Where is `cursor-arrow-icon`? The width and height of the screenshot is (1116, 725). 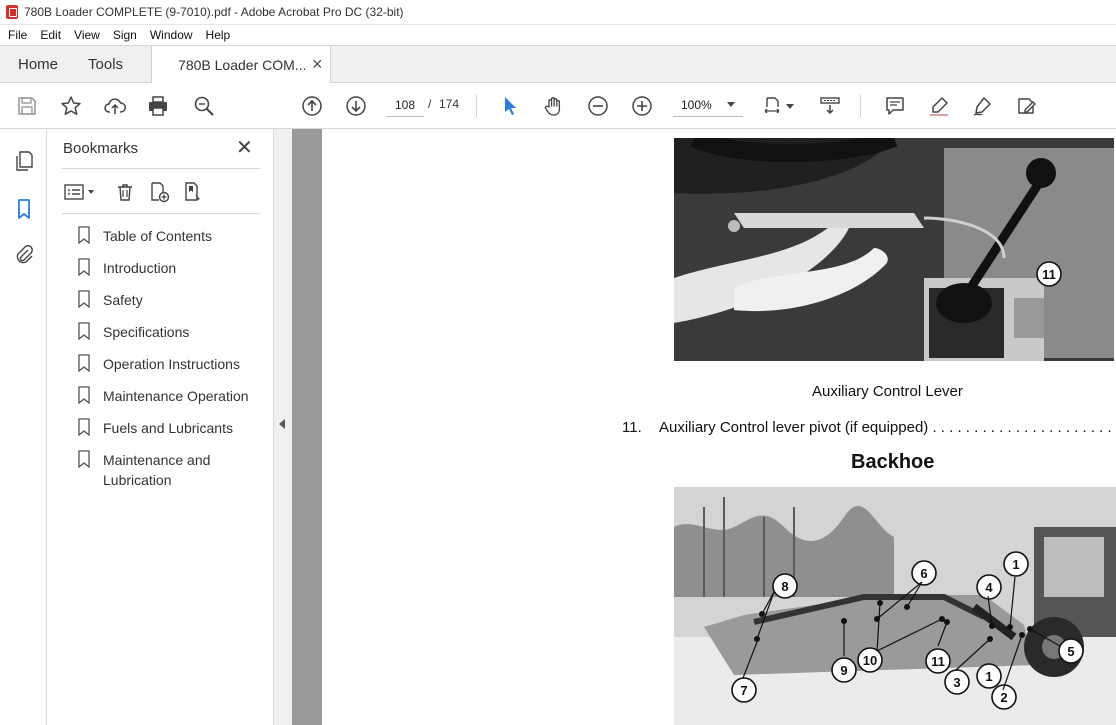
cursor-arrow-icon is located at coordinates (510, 106).